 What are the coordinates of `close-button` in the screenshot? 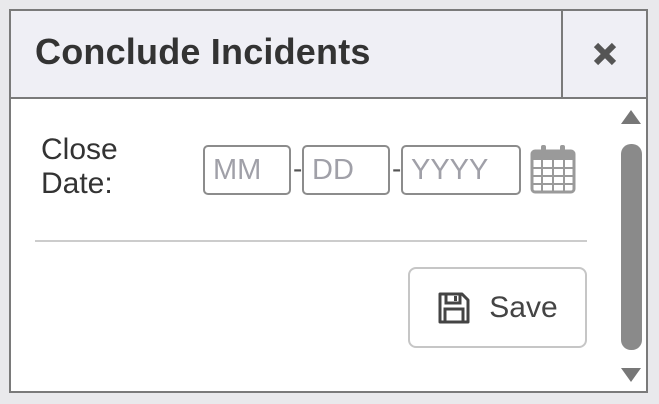 It's located at (604, 54).